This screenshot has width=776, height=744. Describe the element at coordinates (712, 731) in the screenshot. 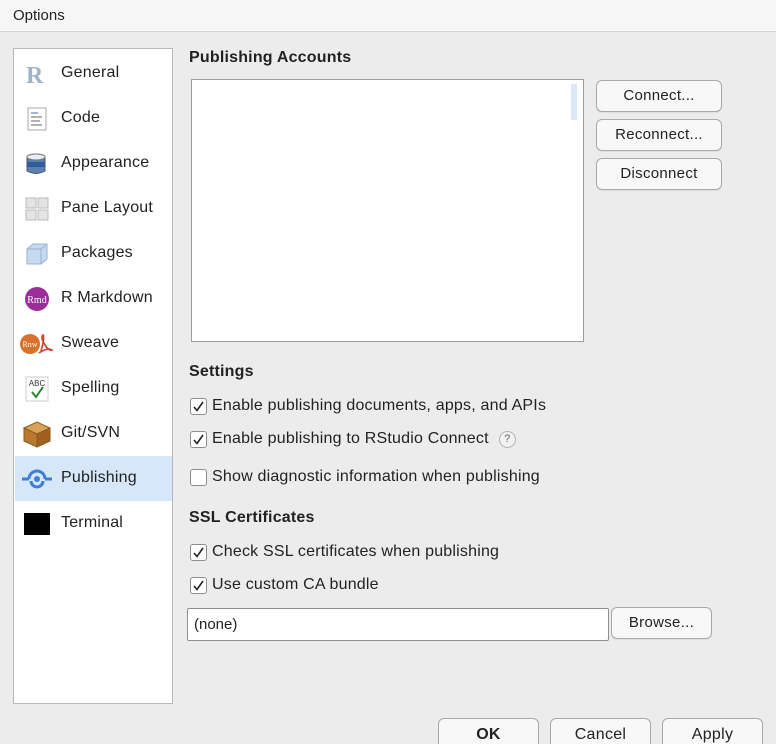

I see `apply-button: Apply` at that location.